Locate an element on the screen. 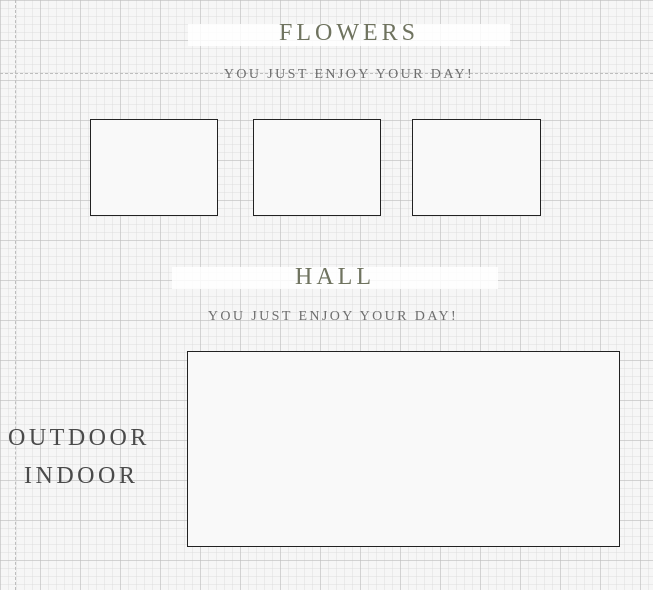 The height and width of the screenshot is (590, 653). indoor-label: INDOOR is located at coordinates (81, 476).